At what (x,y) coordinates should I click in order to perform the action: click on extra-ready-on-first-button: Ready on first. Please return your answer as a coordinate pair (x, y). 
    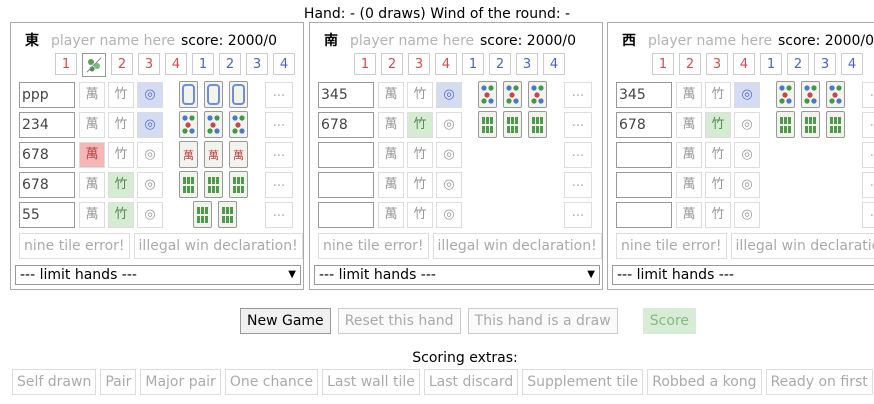
    Looking at the image, I should click on (819, 382).